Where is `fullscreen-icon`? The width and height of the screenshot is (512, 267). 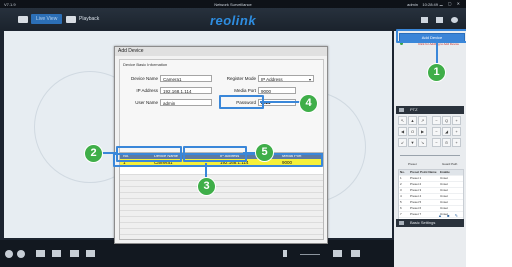
fullscreen-icon is located at coordinates (337, 253).